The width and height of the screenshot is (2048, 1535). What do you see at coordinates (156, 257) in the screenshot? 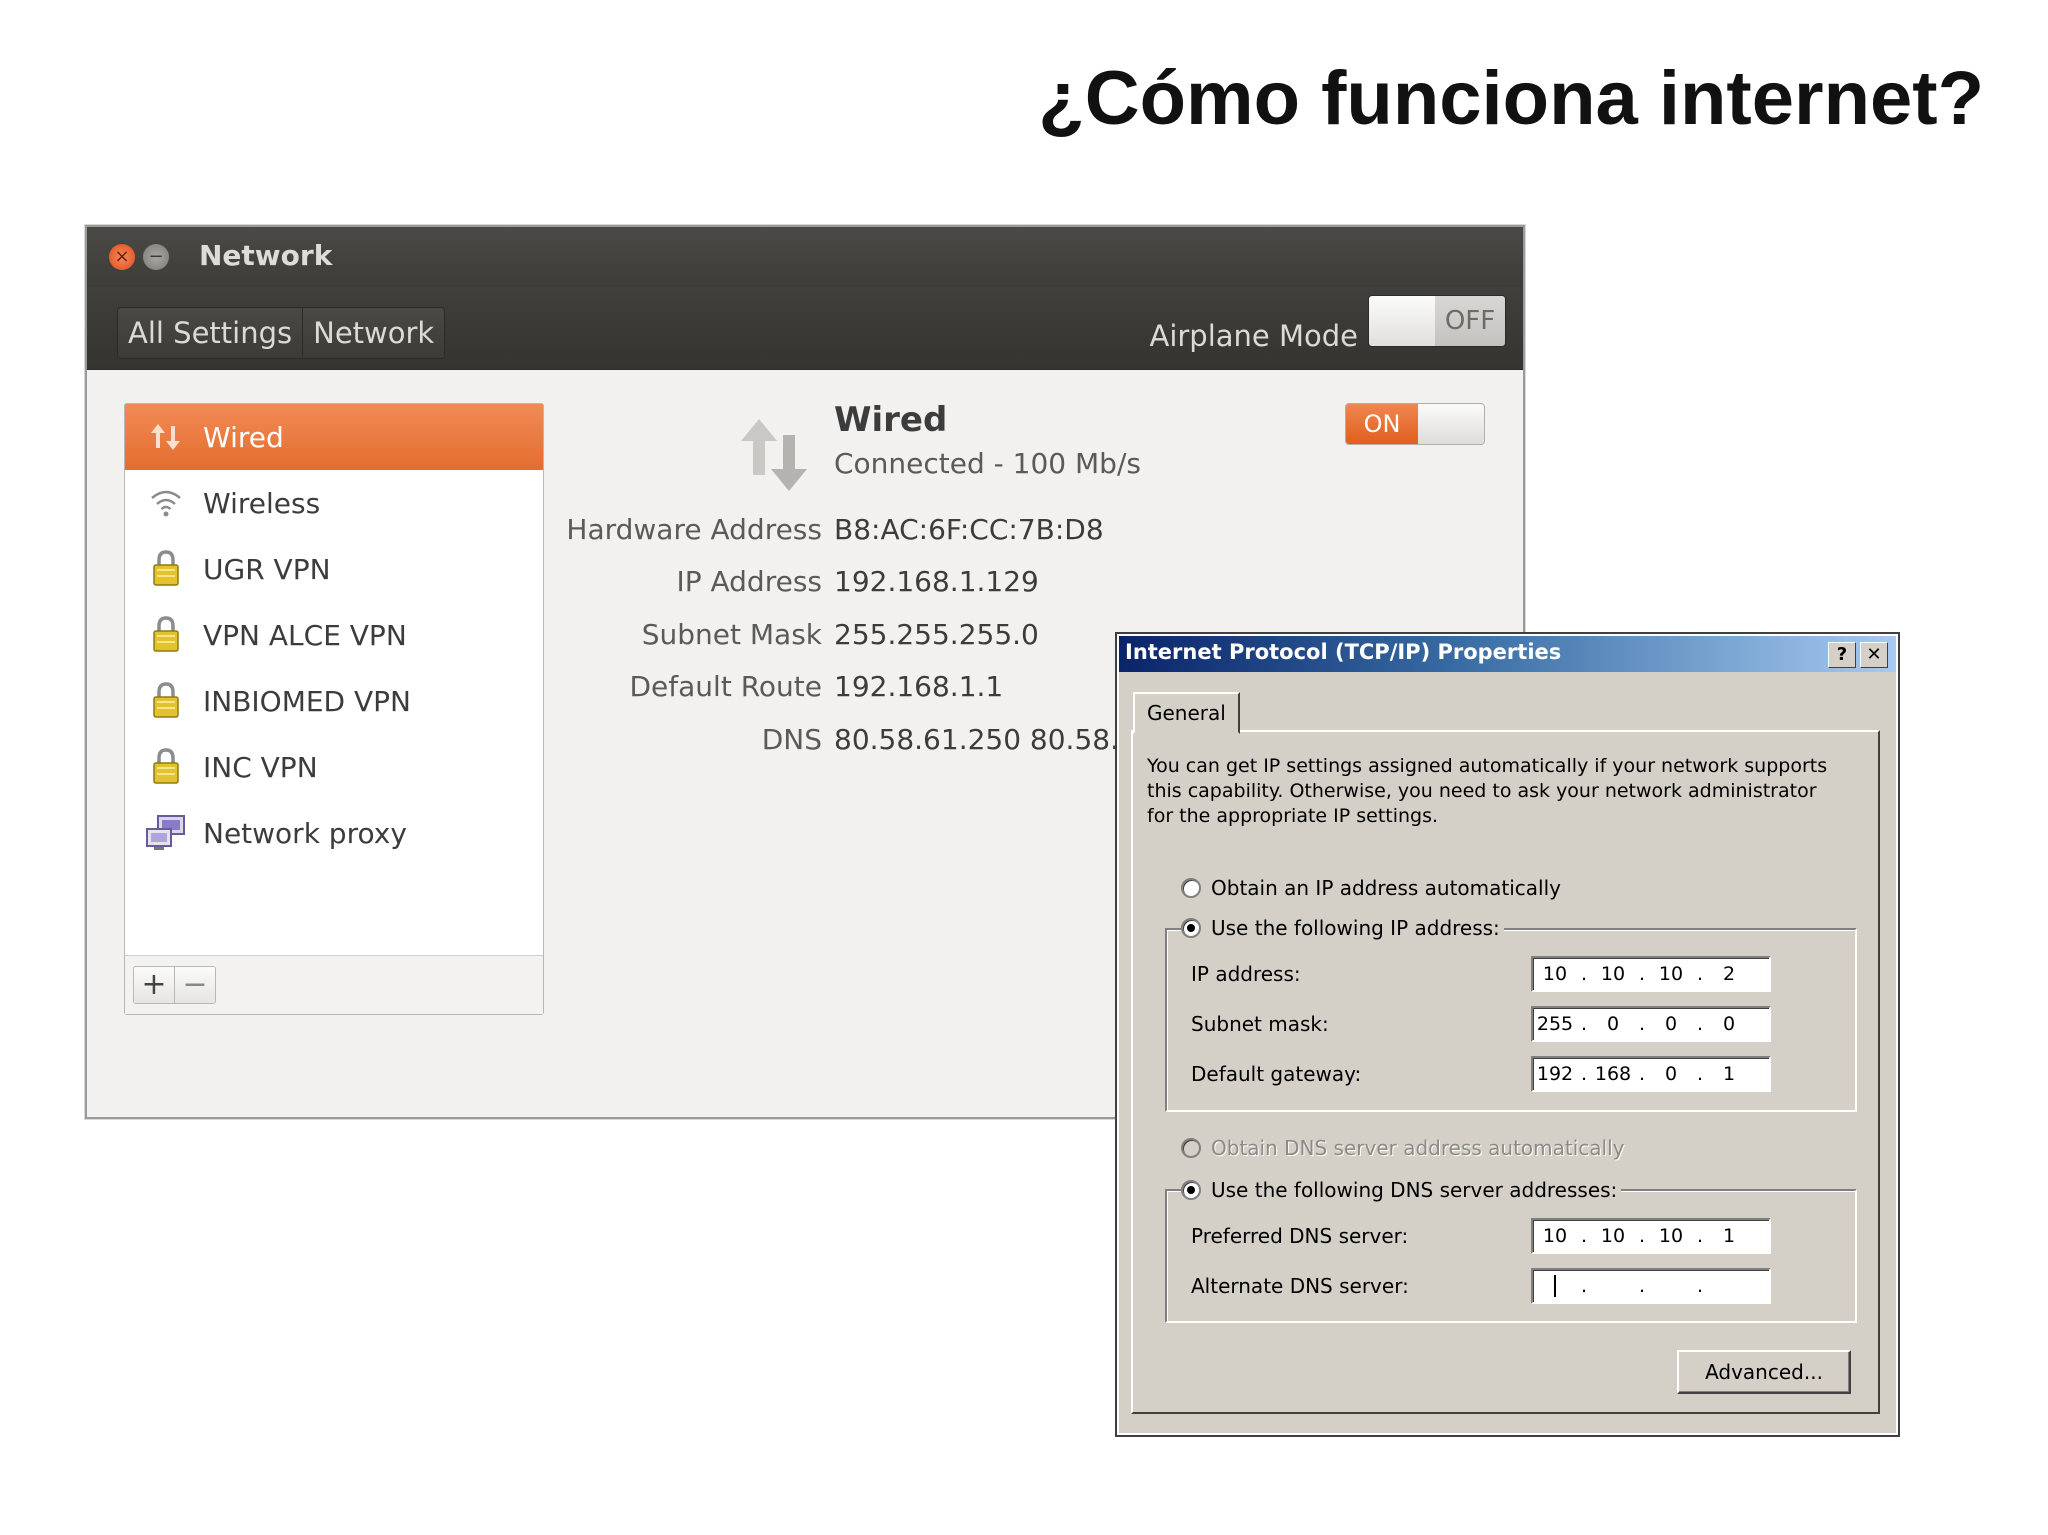
I see `minimize-icon: −` at bounding box center [156, 257].